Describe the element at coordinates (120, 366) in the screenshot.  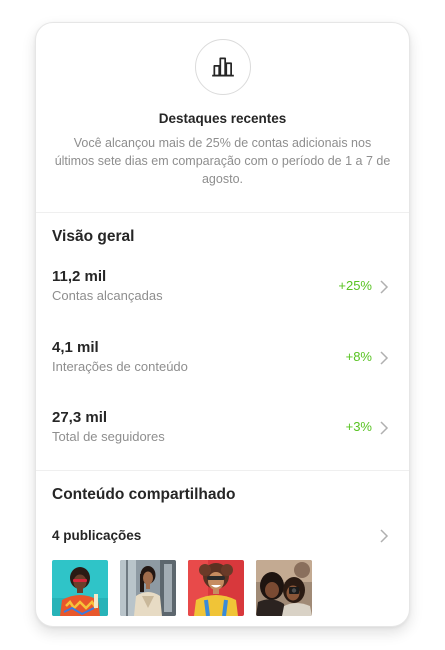
I see `metric-label: Interações de conteúdo` at that location.